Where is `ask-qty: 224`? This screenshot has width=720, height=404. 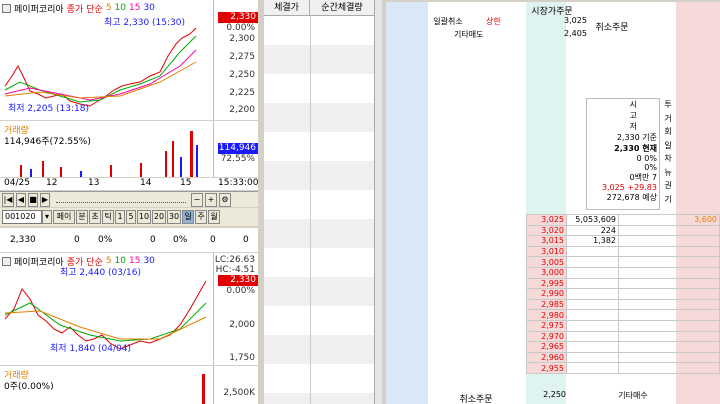 ask-qty: 224 is located at coordinates (592, 230).